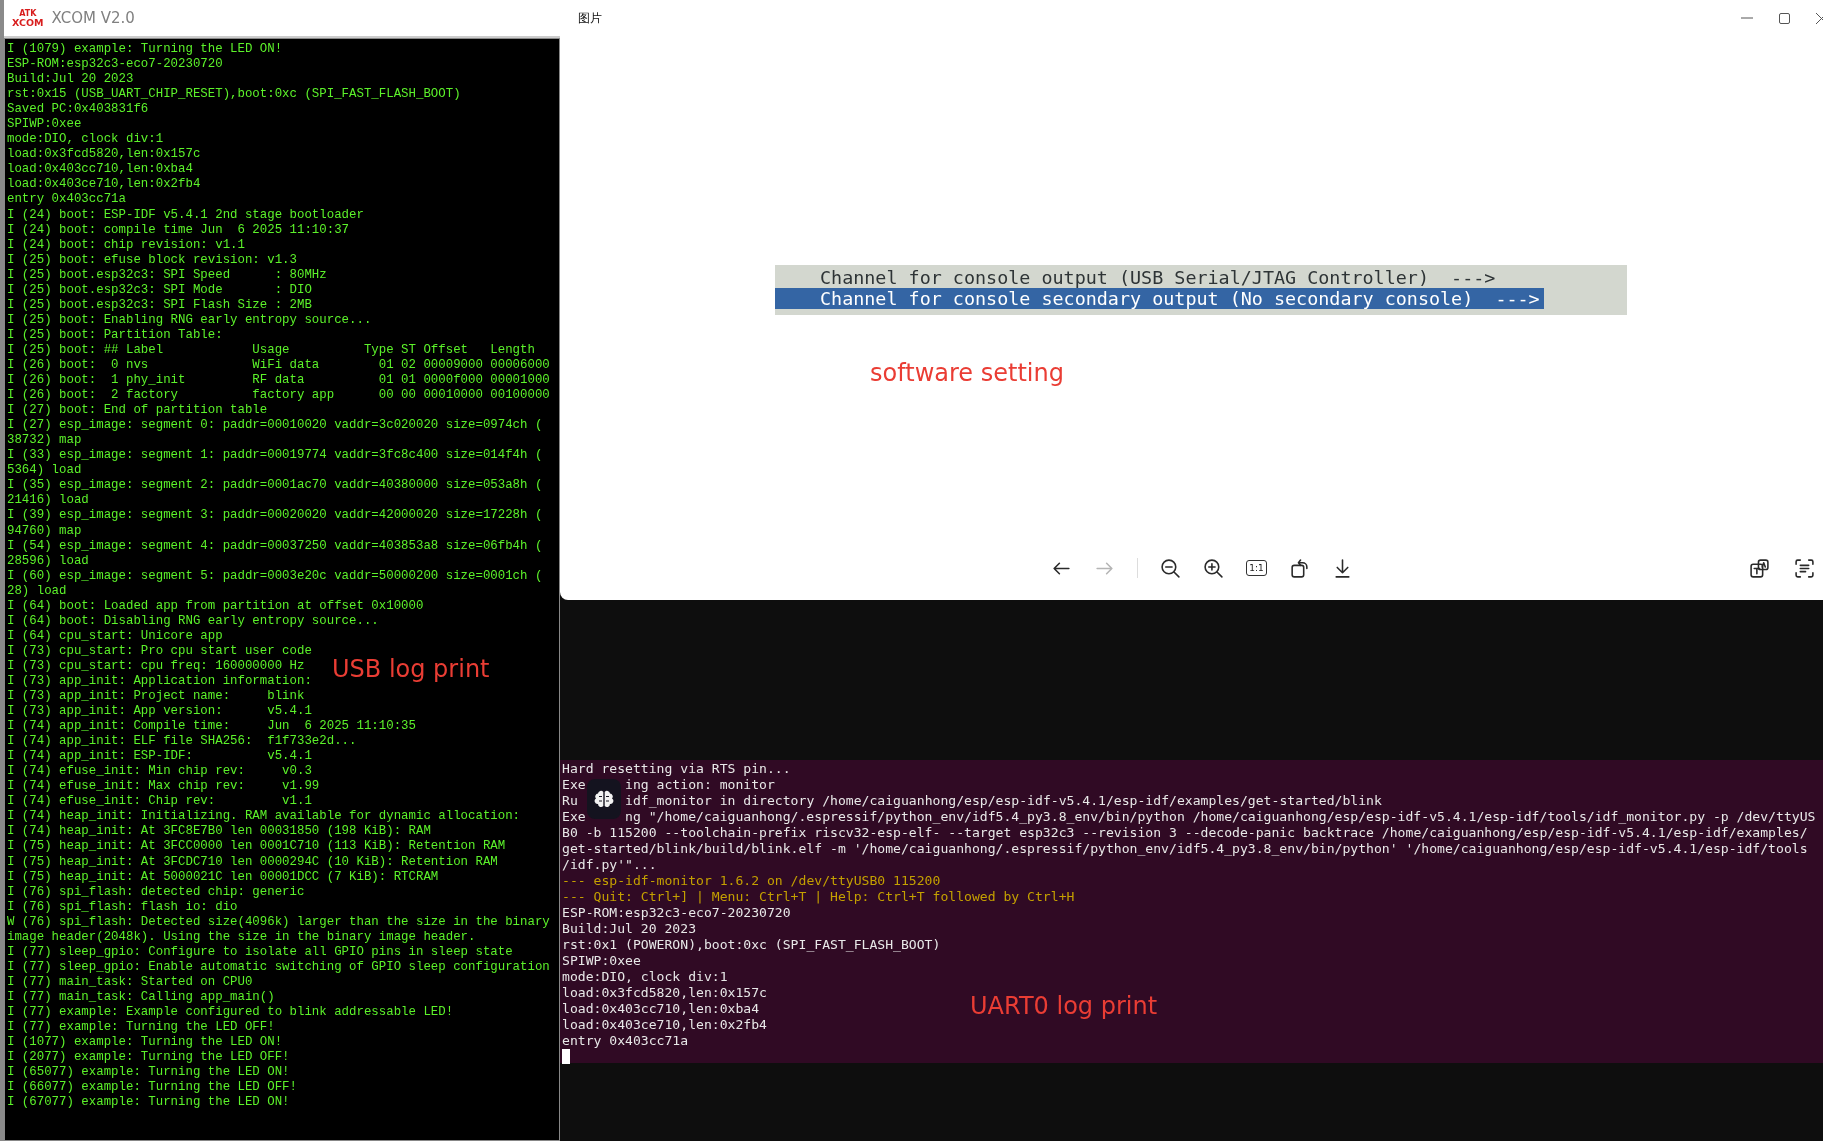 This screenshot has height=1141, width=1823. I want to click on annotation-text: USB log print, so click(411, 669).